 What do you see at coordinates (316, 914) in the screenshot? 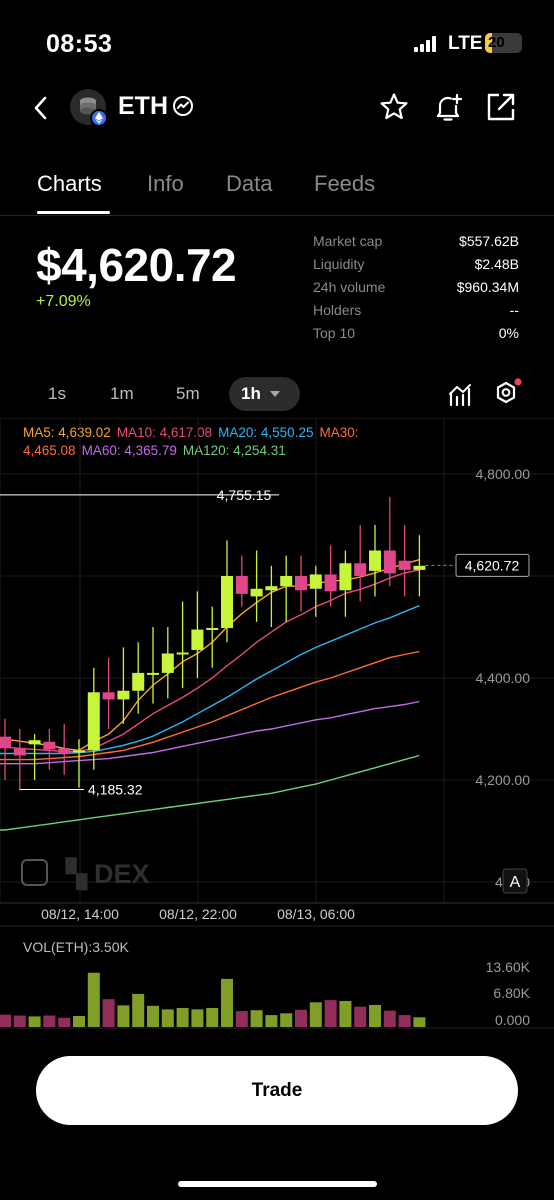
I see `x-axis-label: 08/13, 06:00` at bounding box center [316, 914].